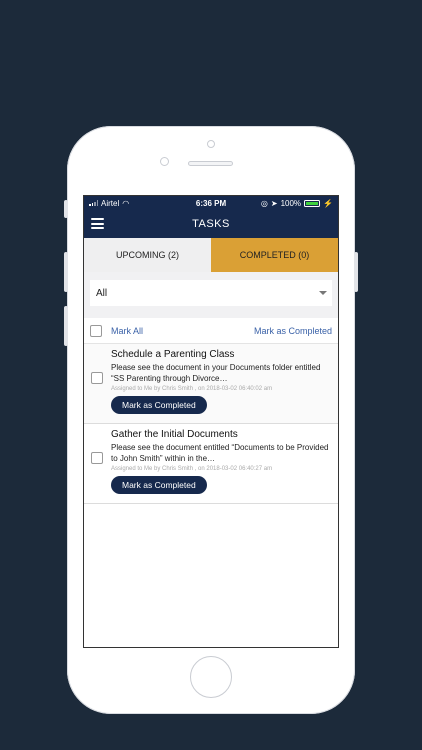 This screenshot has width=422, height=750. I want to click on page-title: TASKS, so click(211, 224).